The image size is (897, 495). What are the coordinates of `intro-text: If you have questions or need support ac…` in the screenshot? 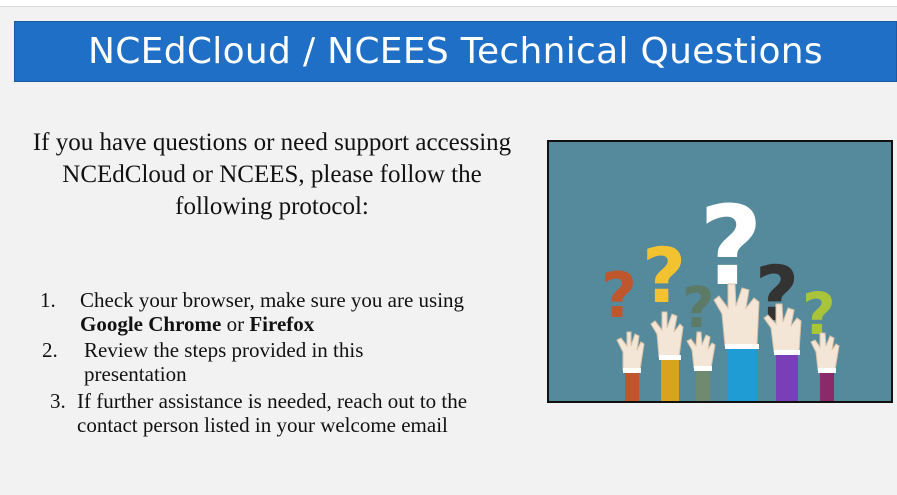 It's located at (272, 174).